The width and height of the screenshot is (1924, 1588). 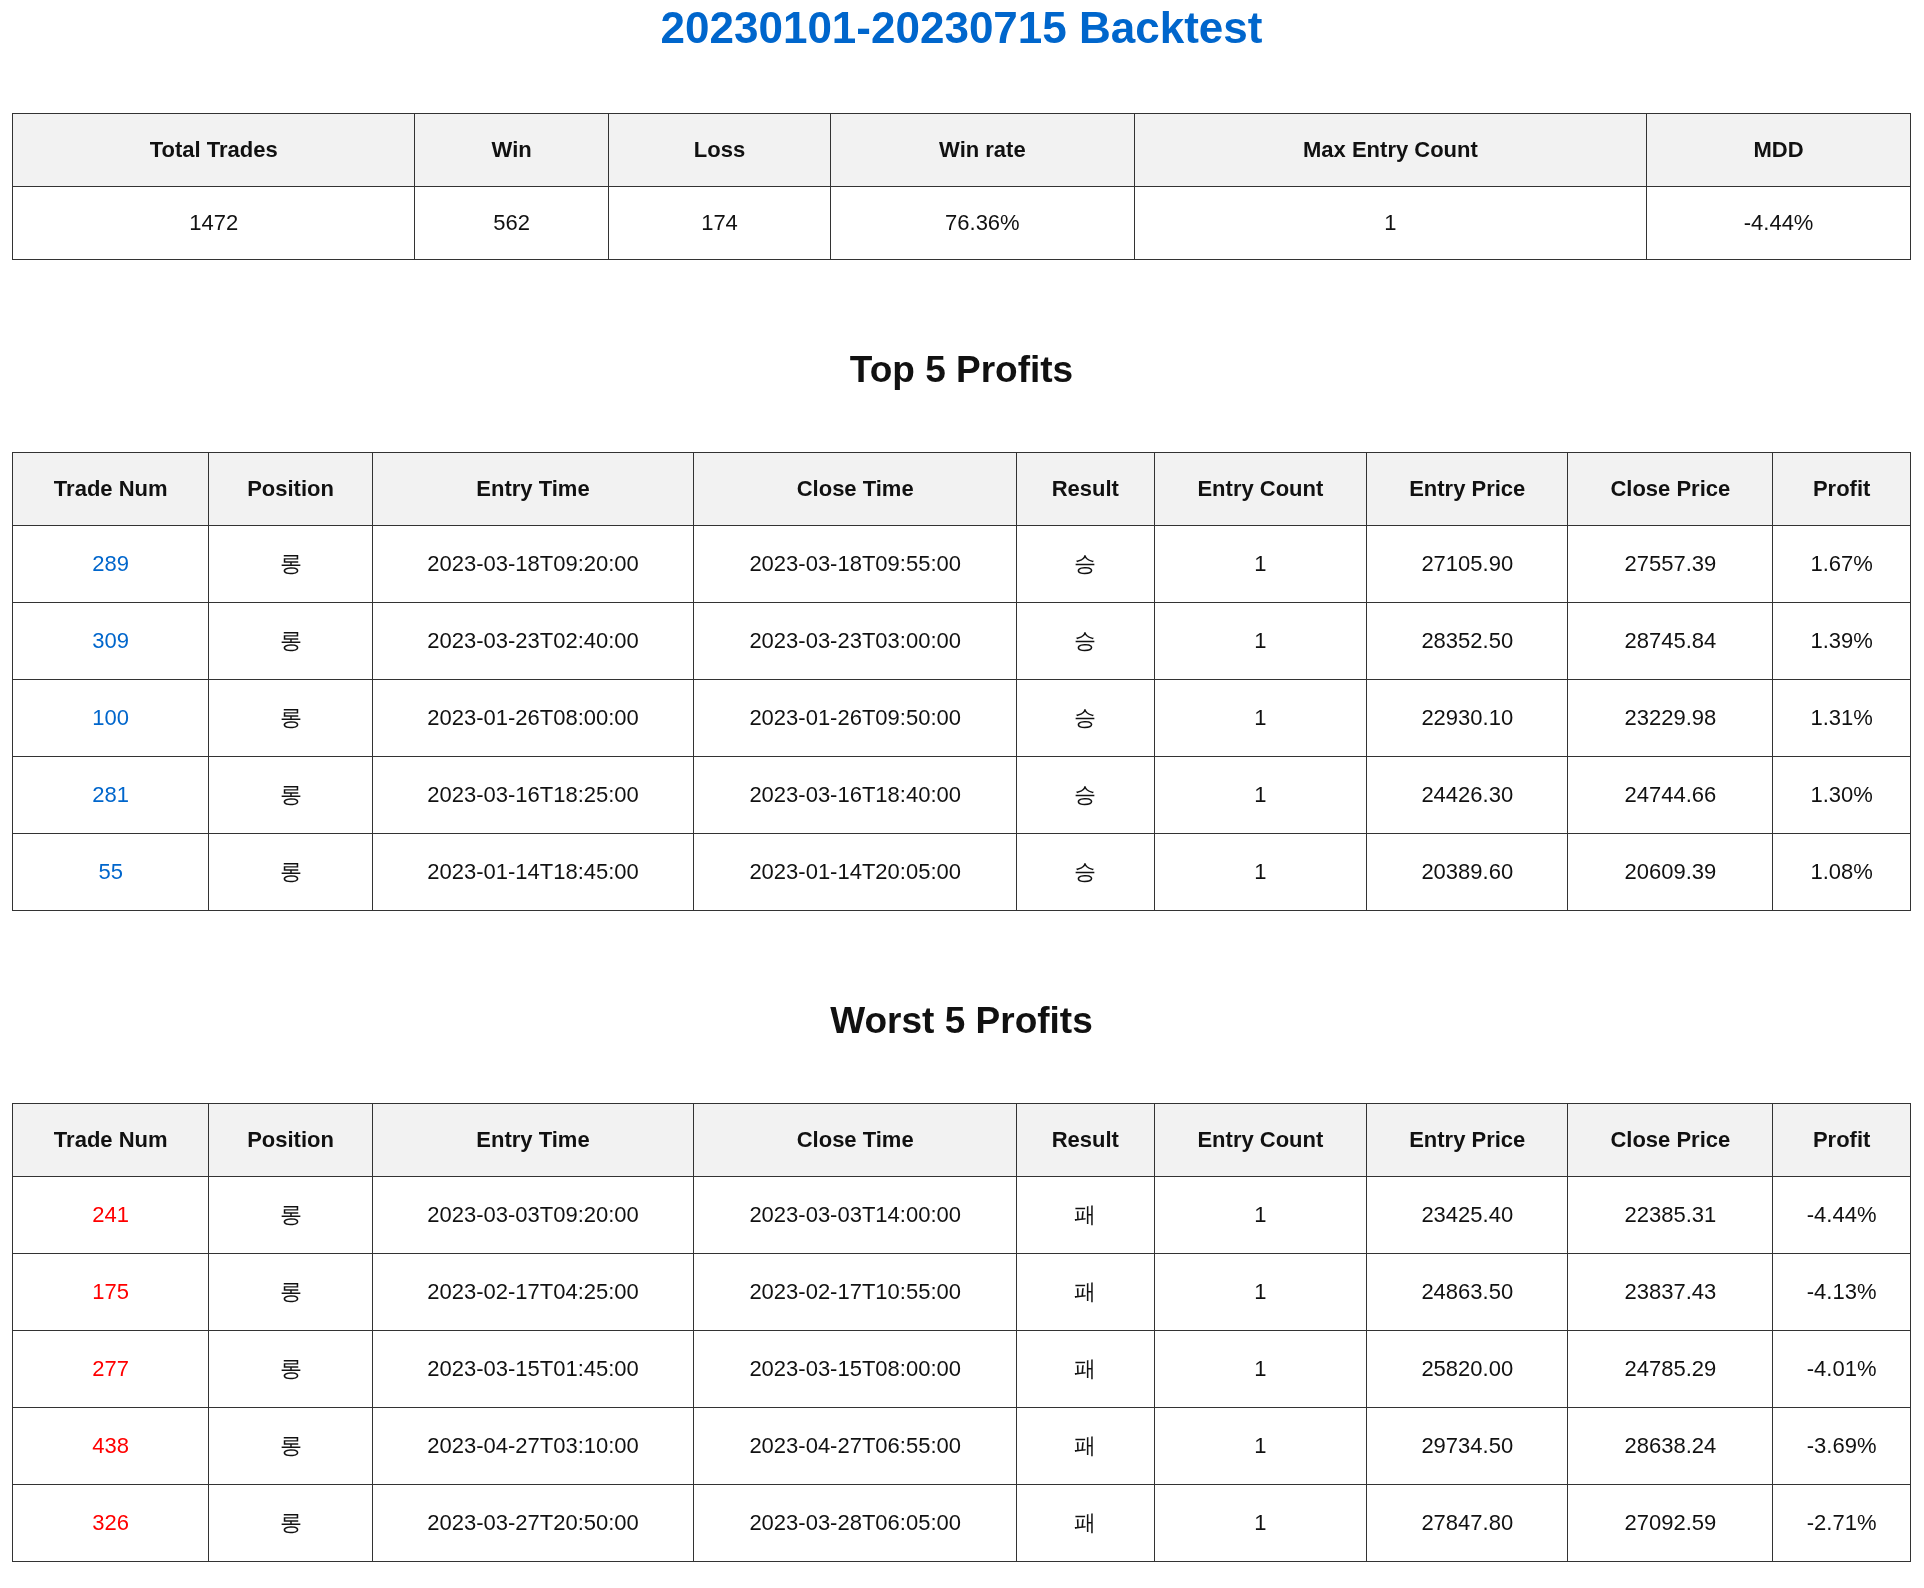 I want to click on table-cell: -3.69%, so click(x=1841, y=1446).